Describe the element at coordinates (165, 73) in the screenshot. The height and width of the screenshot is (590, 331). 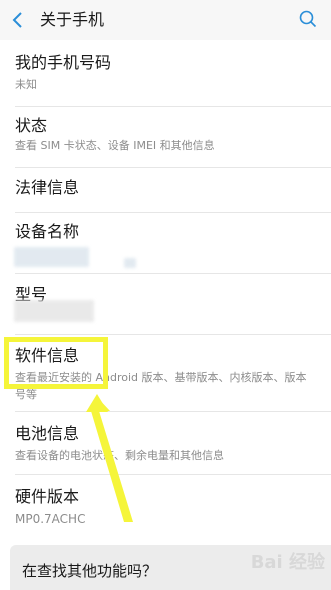
I see `list-item-my-number: 我的手机号码 未知` at that location.